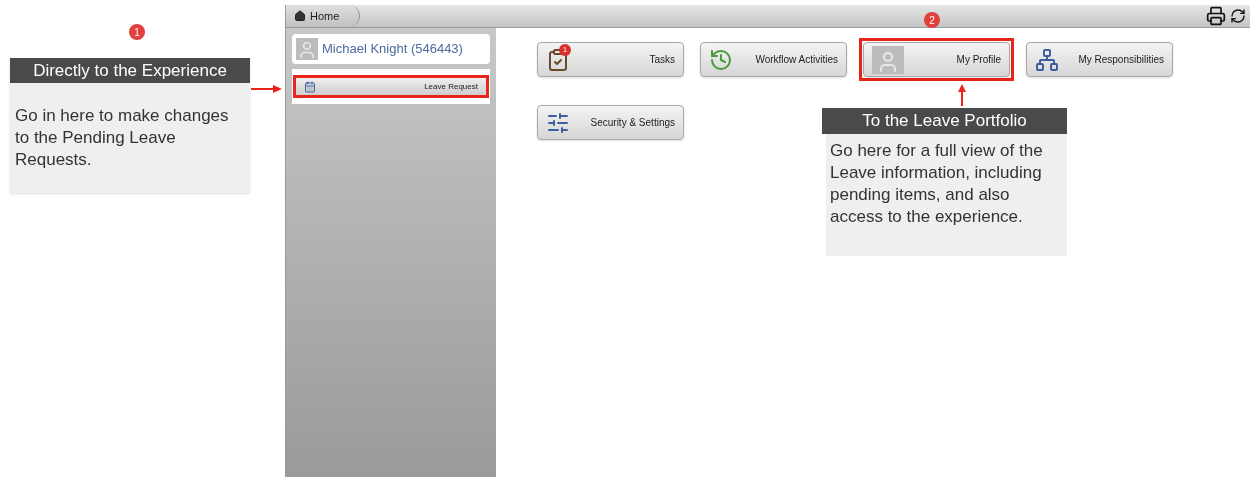 Image resolution: width=1250 pixels, height=477 pixels. What do you see at coordinates (310, 86) in the screenshot?
I see `calendar-icon` at bounding box center [310, 86].